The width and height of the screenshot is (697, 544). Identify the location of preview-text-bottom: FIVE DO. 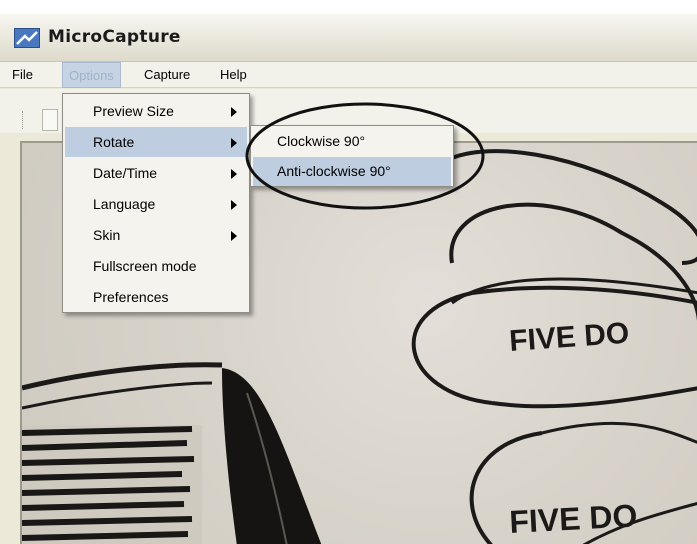
(573, 518).